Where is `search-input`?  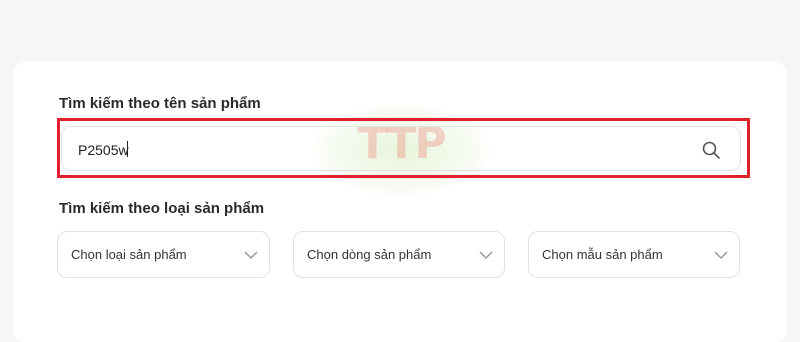
search-input is located at coordinates (378, 150).